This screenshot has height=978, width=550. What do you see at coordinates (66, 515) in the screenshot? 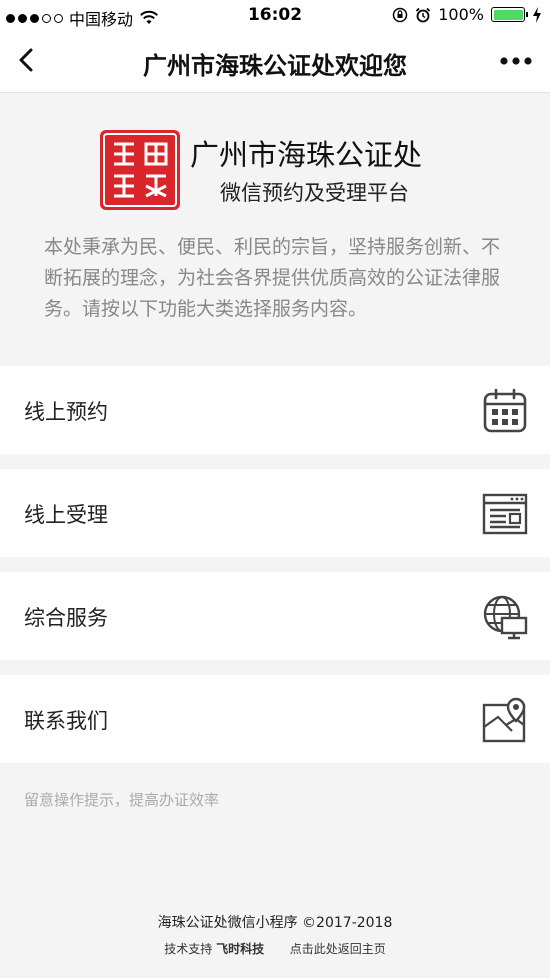
I see `menu-item-label: 线上受理` at bounding box center [66, 515].